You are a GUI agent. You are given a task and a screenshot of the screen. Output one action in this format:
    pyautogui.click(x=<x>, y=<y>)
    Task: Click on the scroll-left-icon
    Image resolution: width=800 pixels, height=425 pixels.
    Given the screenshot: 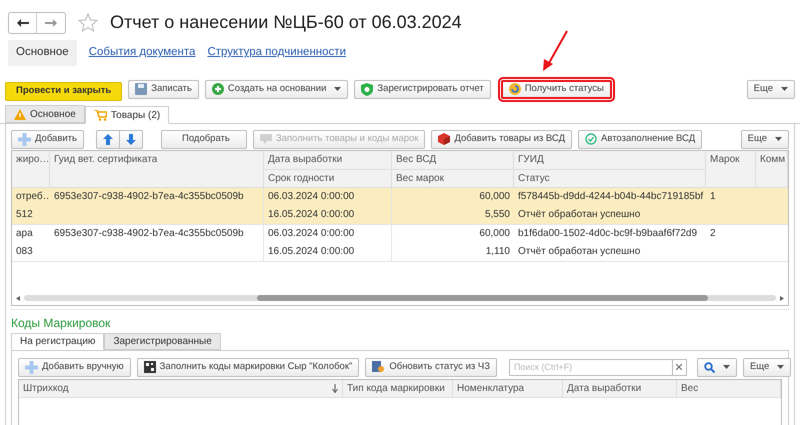 What is the action you would take?
    pyautogui.click(x=18, y=298)
    